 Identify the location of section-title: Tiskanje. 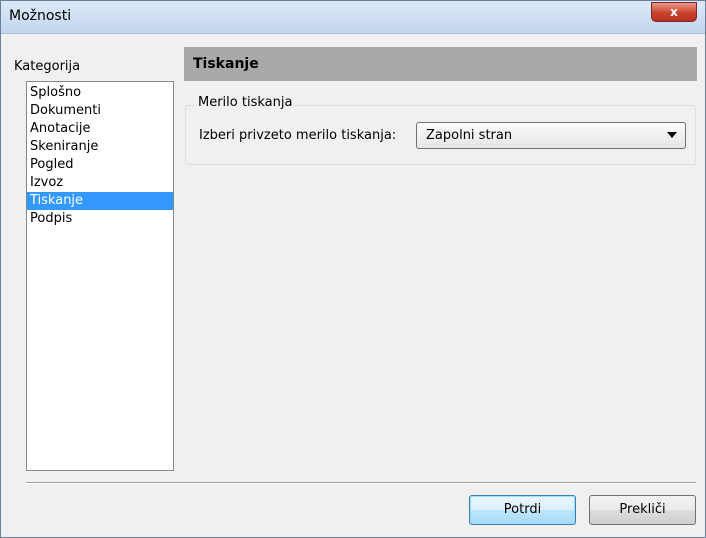
(226, 64).